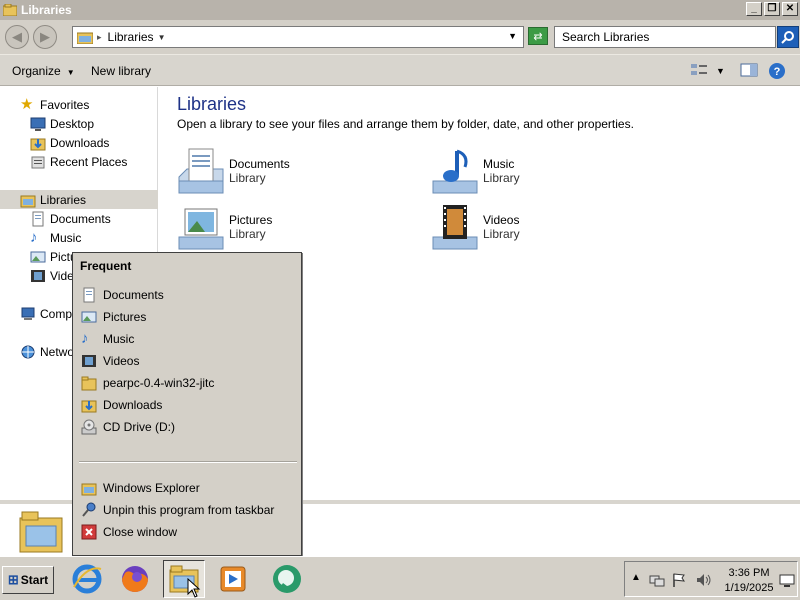  I want to click on page-title: Libraries, so click(212, 104).